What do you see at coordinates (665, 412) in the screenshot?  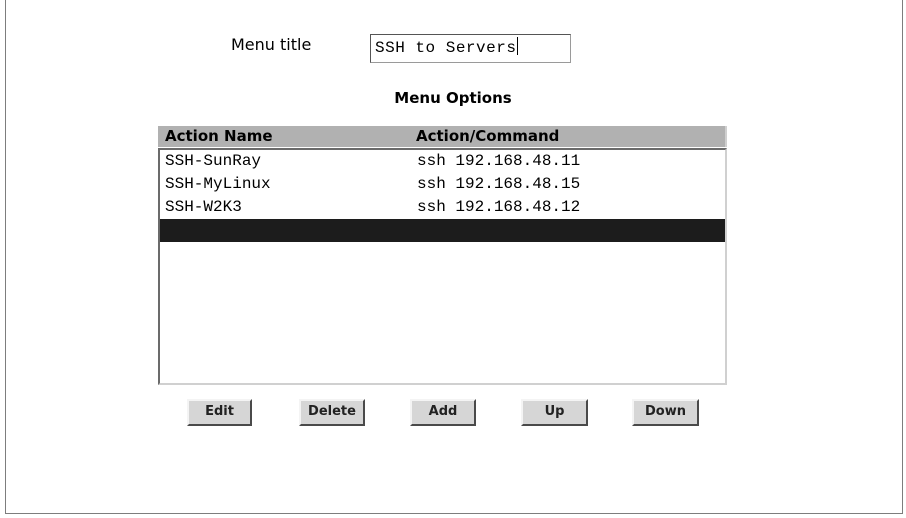 I see `down-button: Down` at bounding box center [665, 412].